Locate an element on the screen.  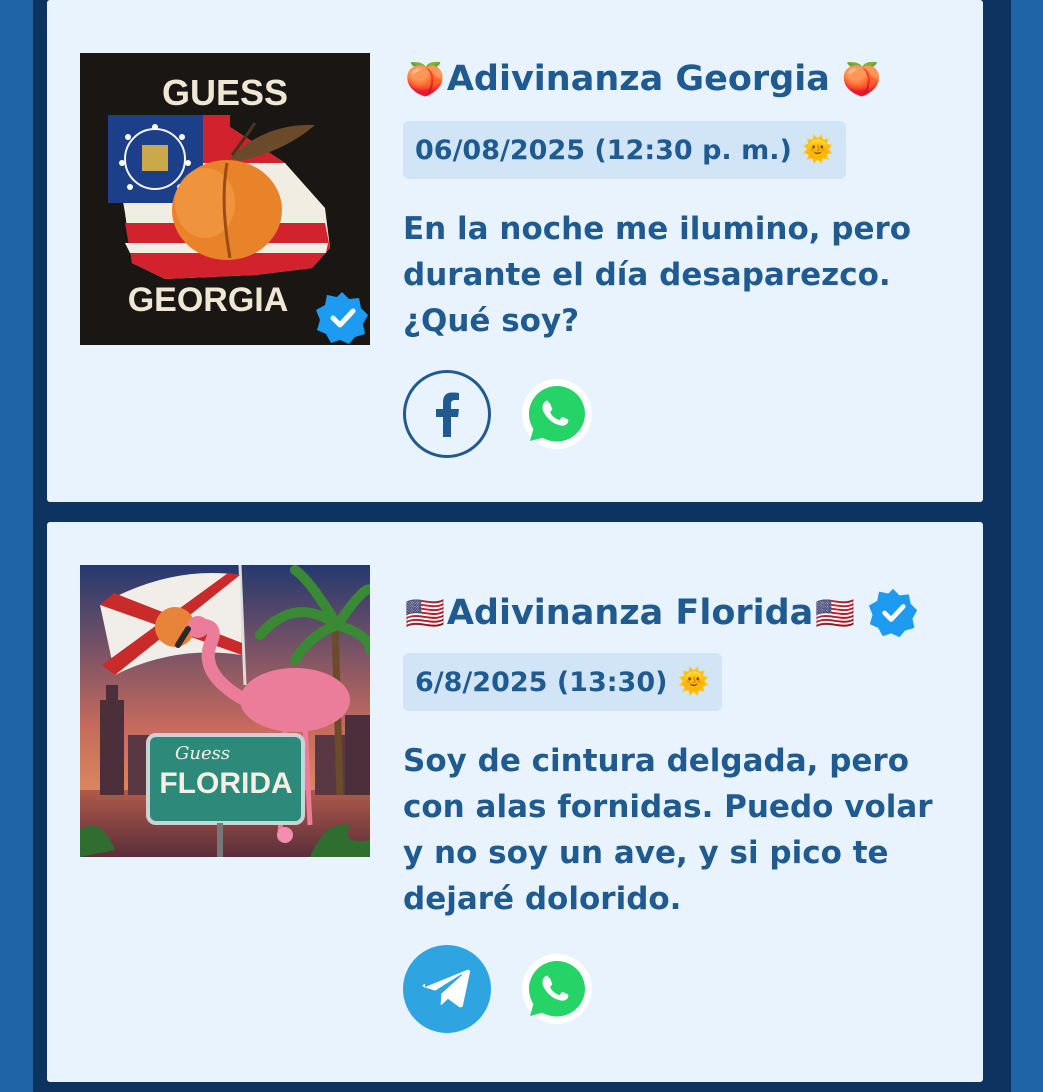
georgia-image-text-bottom: GEORGIA is located at coordinates (208, 300).